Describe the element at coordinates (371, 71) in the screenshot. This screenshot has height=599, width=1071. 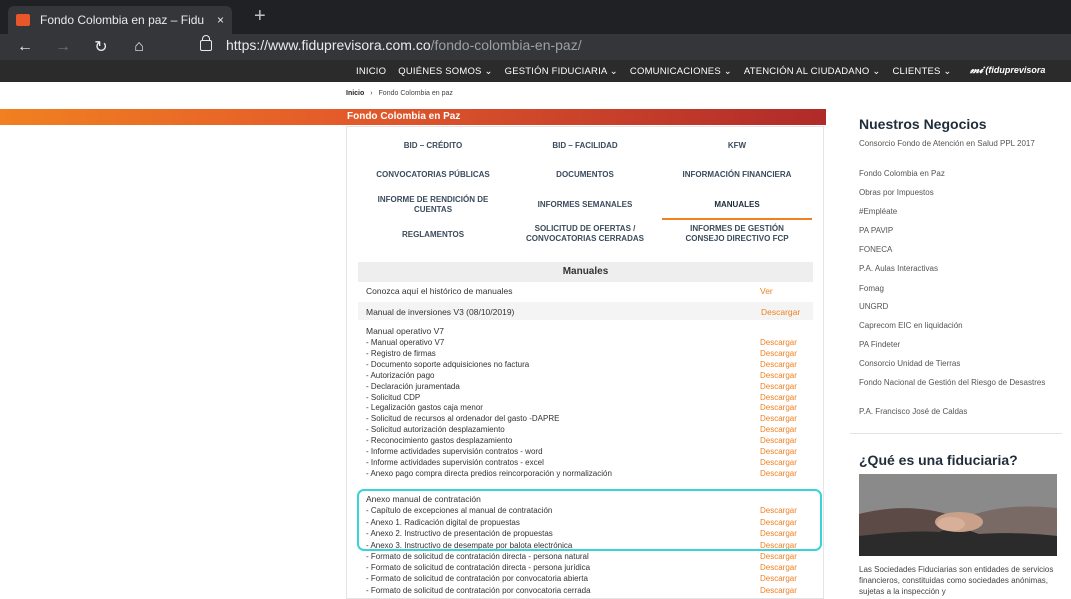
I see `nav-item-0: INICIO` at that location.